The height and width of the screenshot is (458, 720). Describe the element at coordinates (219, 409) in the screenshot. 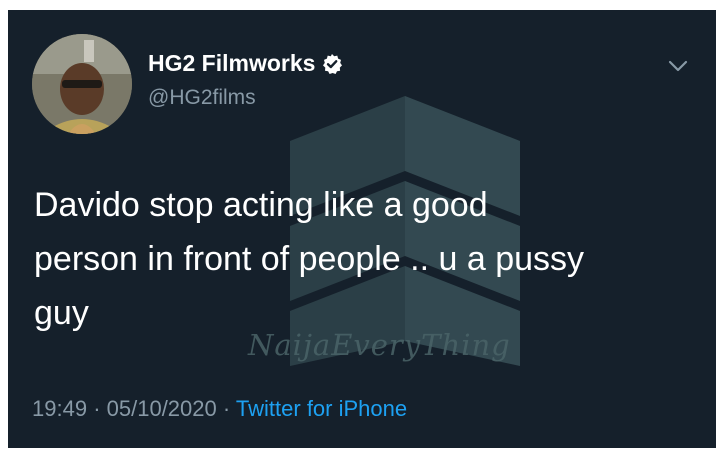

I see `tweet-meta: 19:49 · 05/10/2020 · Twitter for iPhone` at that location.